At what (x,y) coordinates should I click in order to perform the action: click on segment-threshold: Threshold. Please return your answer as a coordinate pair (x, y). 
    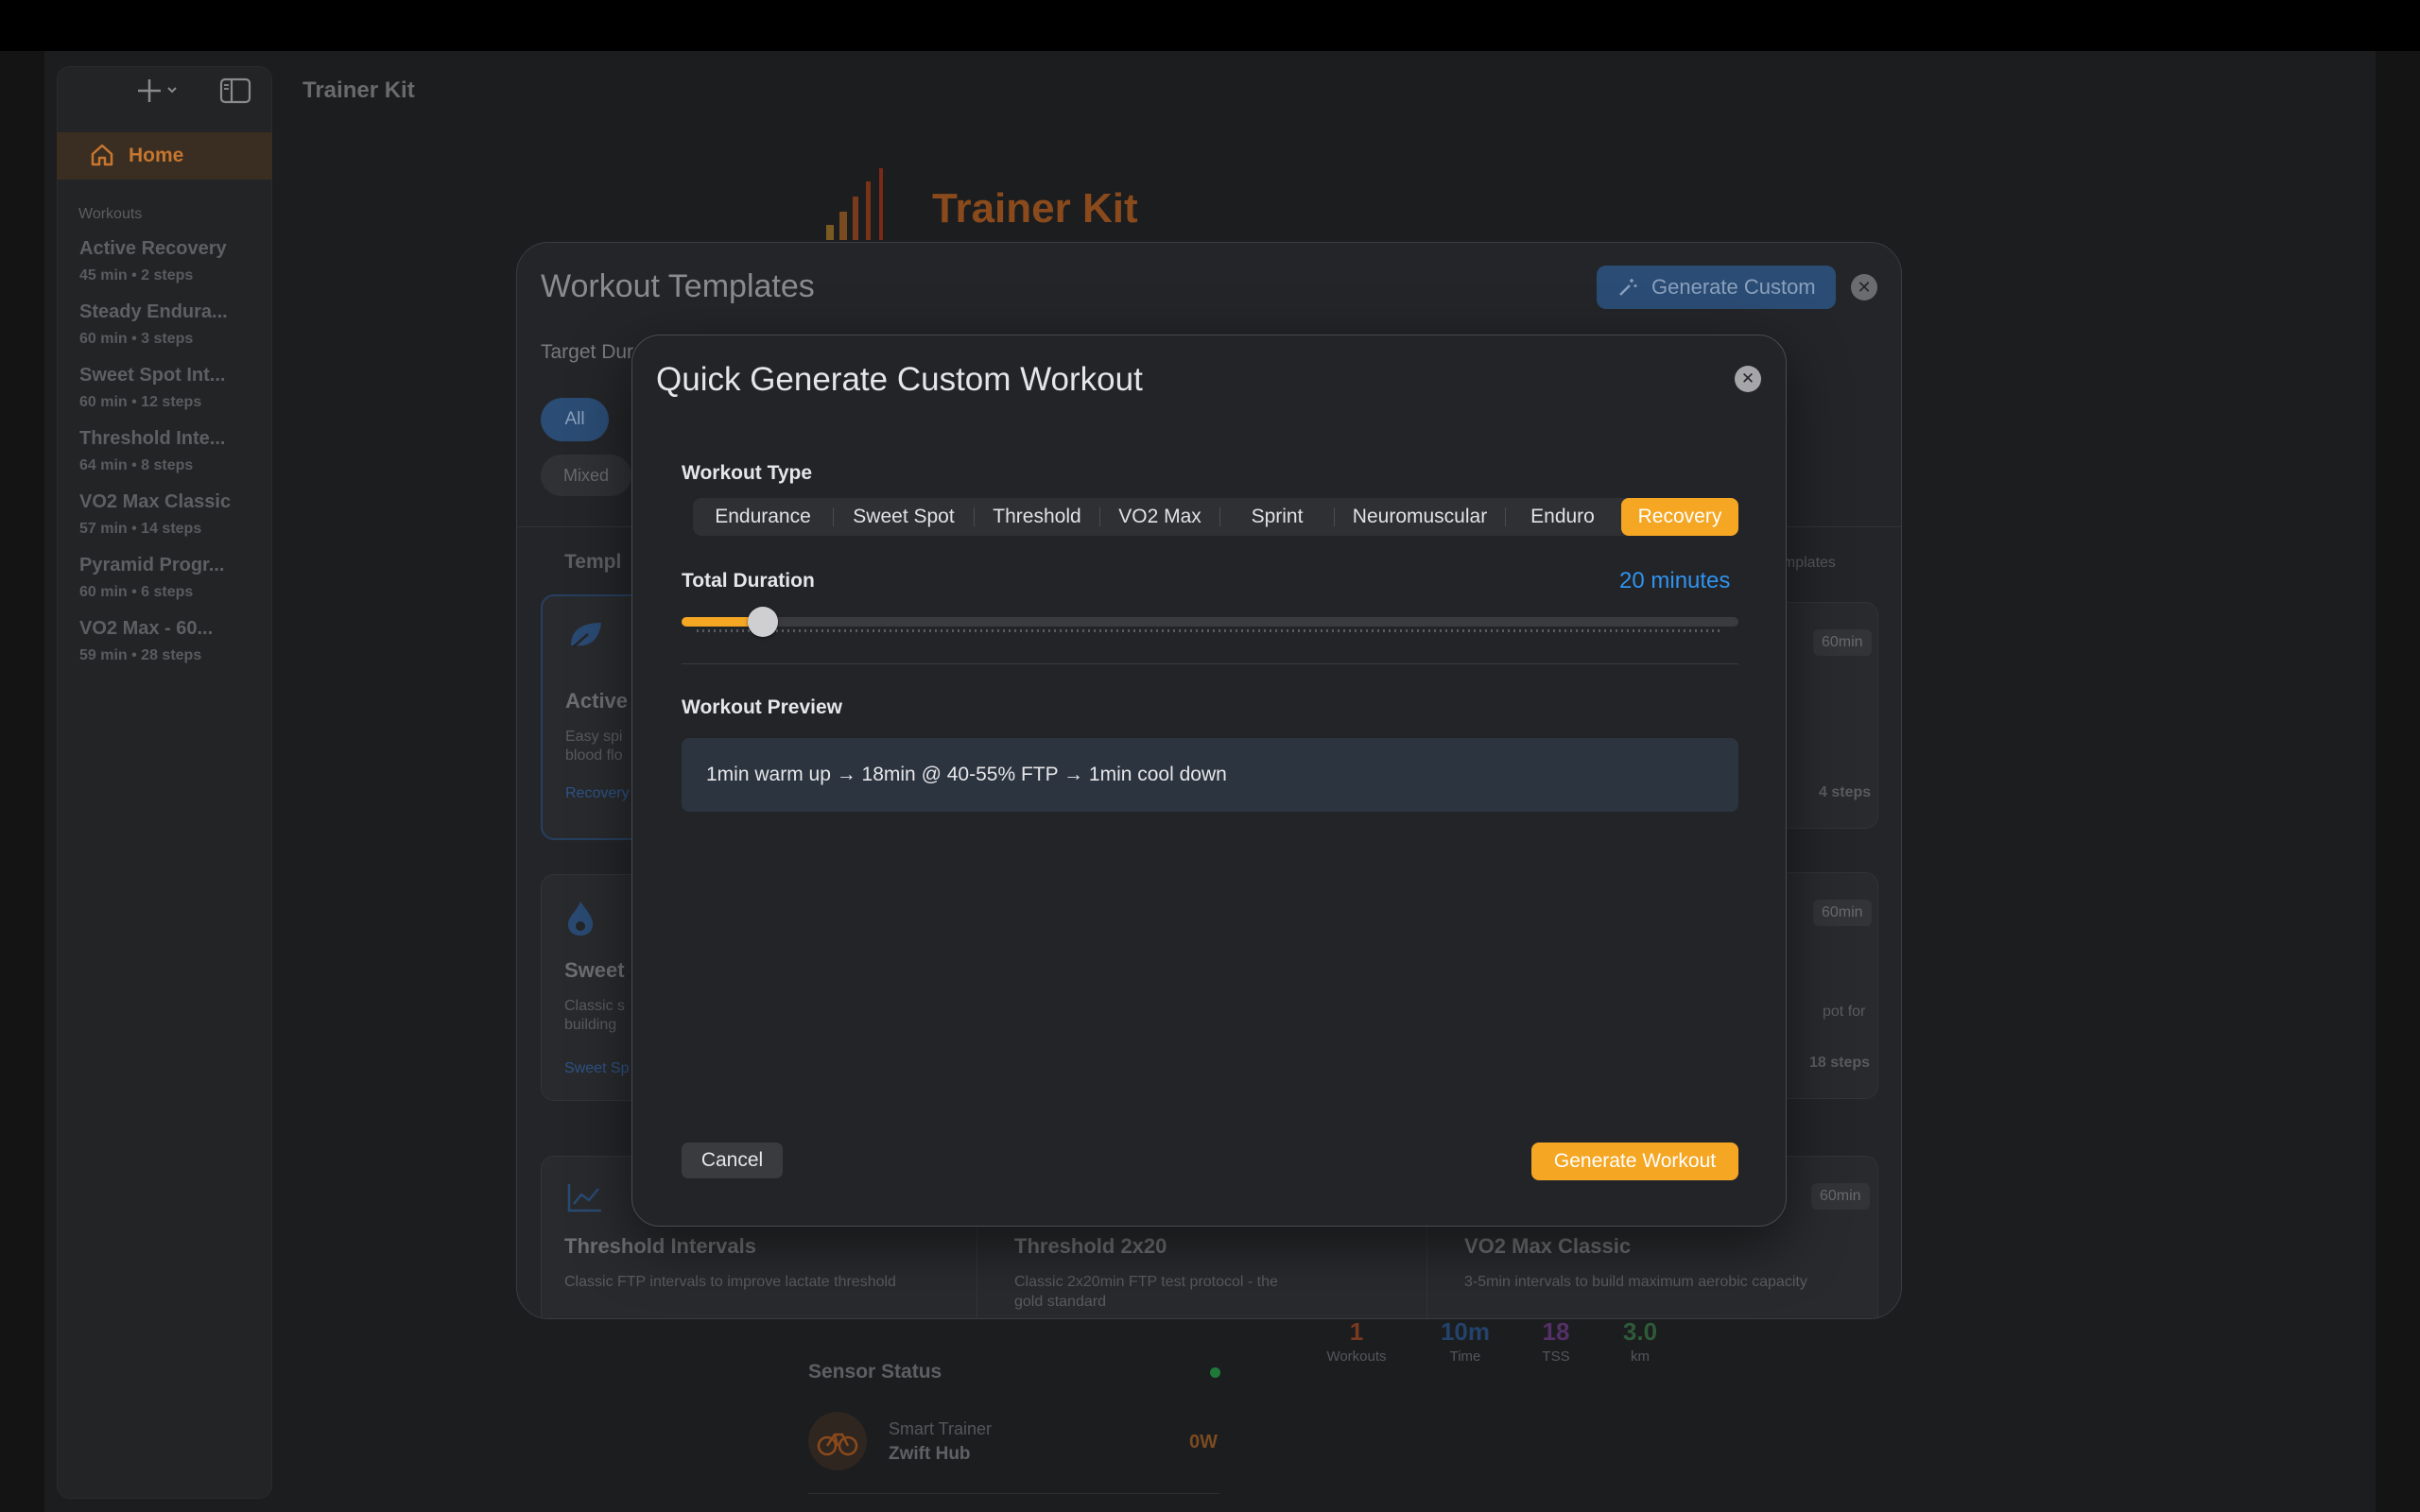
    Looking at the image, I should click on (1037, 517).